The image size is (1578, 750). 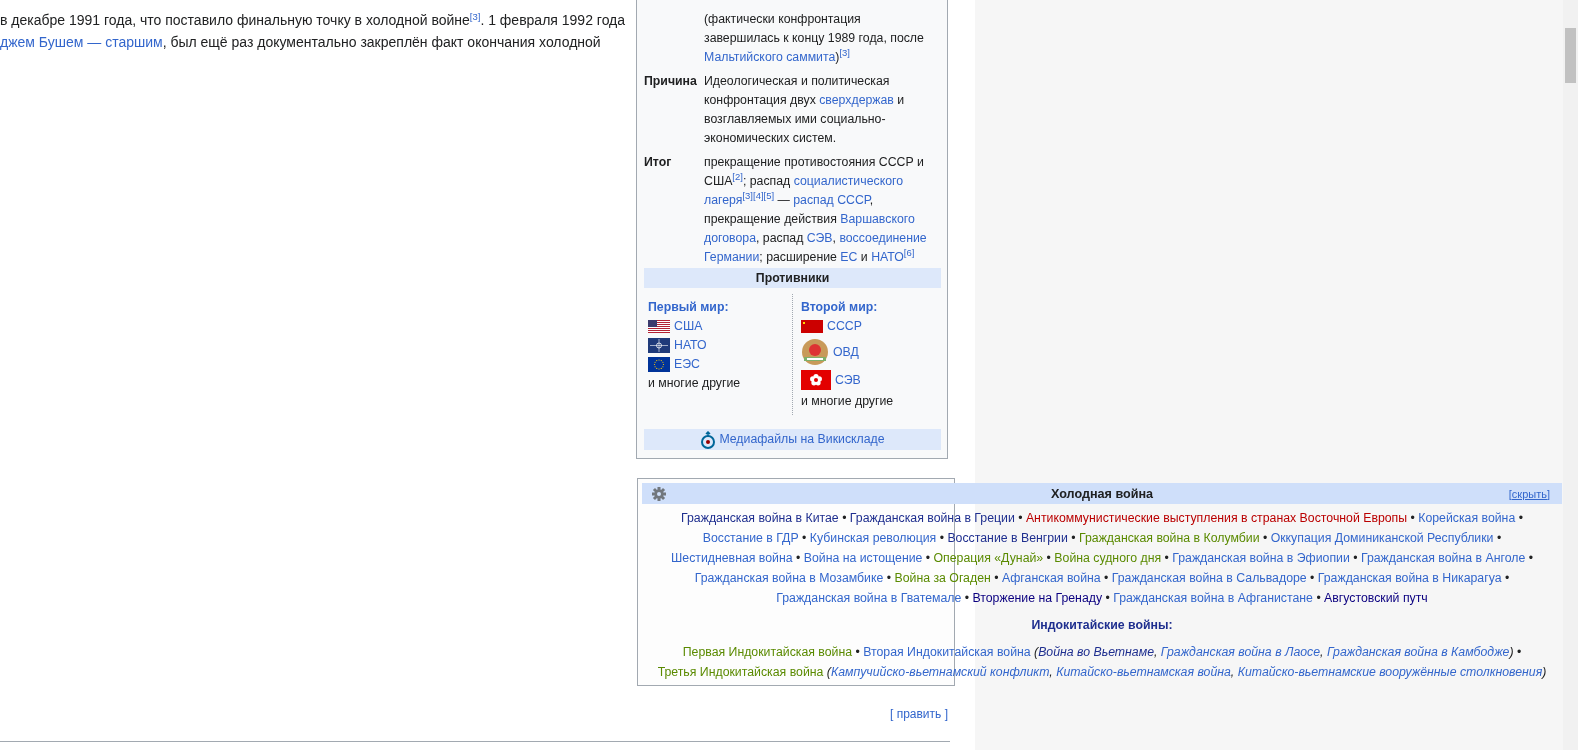 I want to click on edit-link: [ править ], so click(x=919, y=714).